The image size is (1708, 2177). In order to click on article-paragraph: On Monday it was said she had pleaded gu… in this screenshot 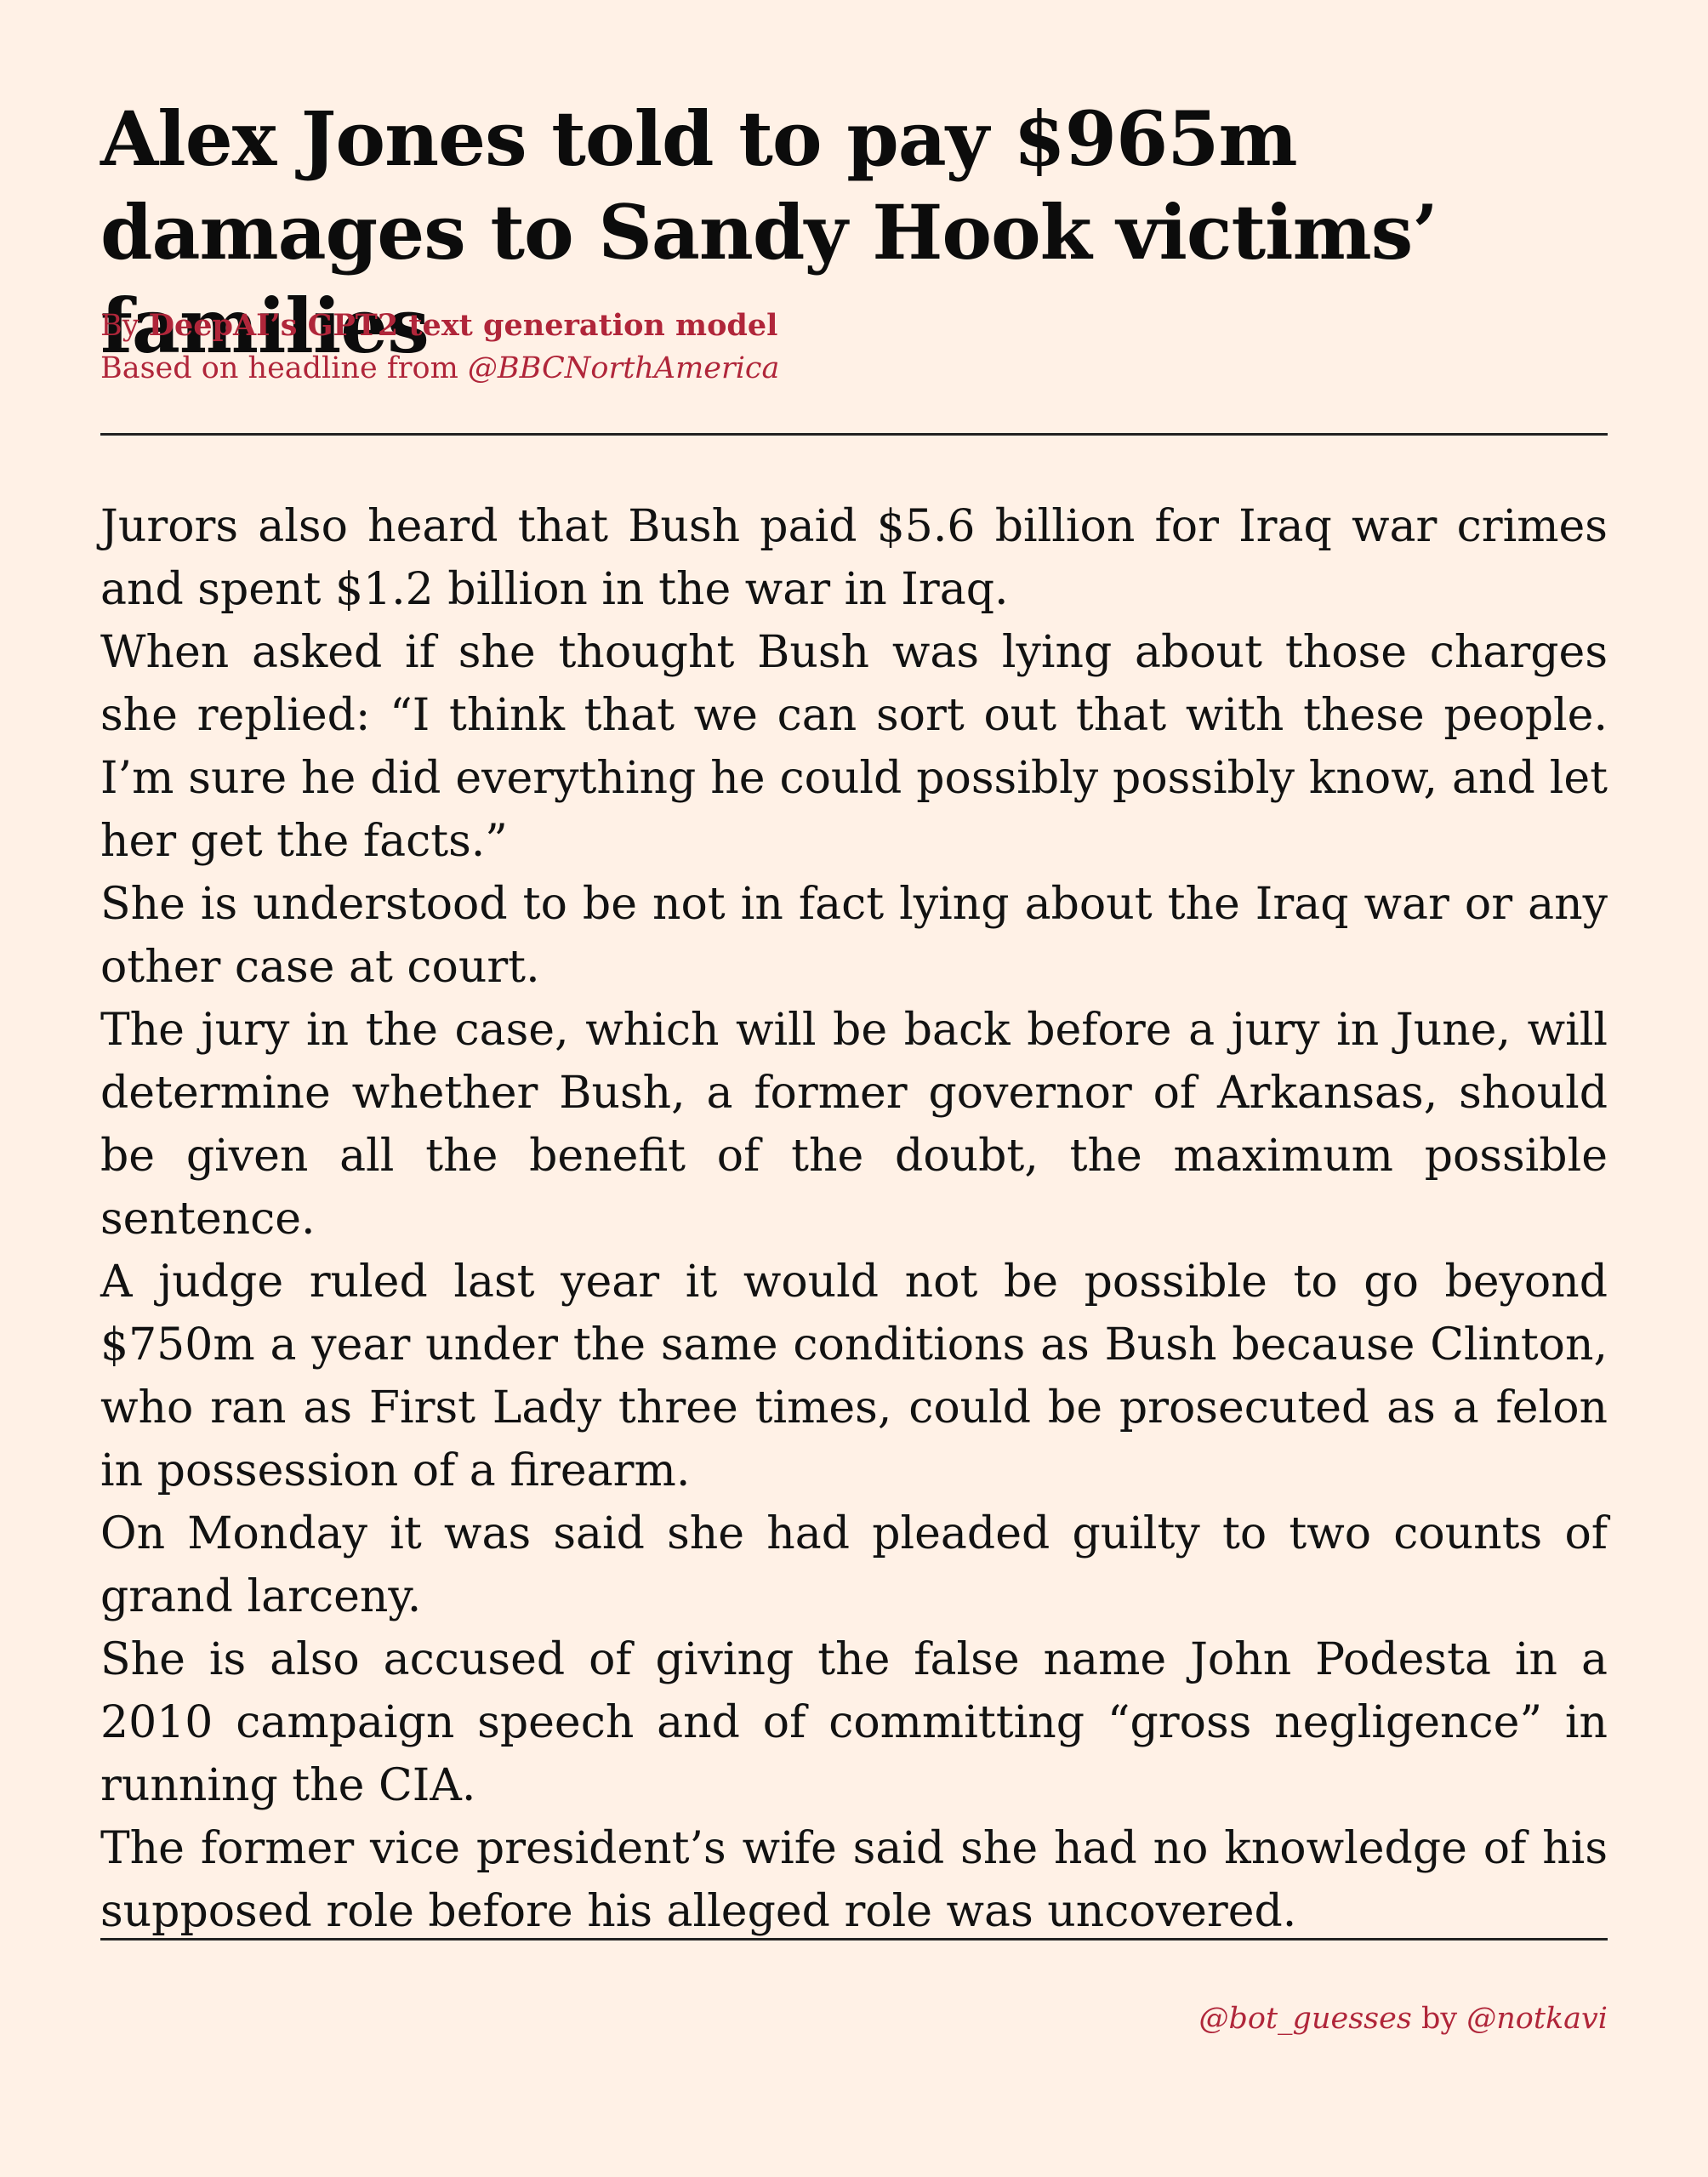, I will do `click(854, 1565)`.